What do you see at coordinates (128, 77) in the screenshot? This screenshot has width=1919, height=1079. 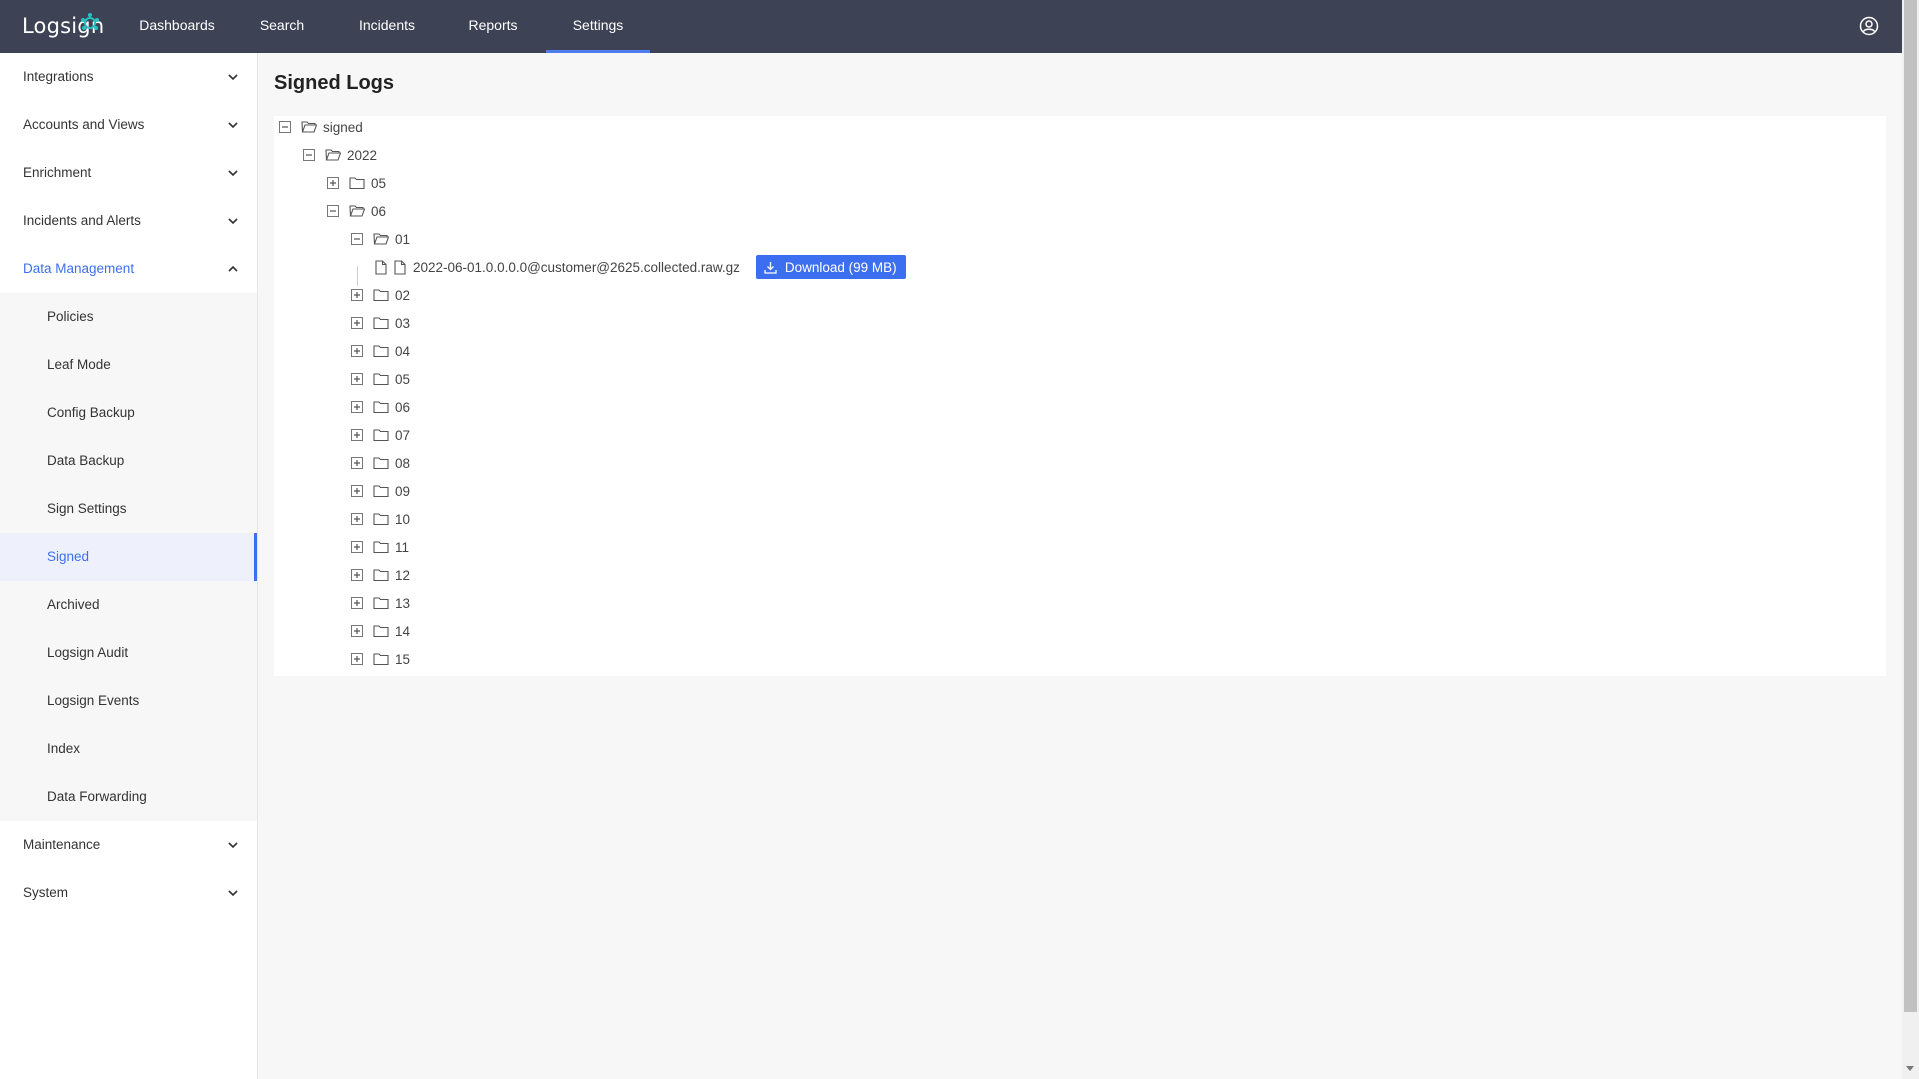 I see `sidebar-item-integrations: Integrations` at bounding box center [128, 77].